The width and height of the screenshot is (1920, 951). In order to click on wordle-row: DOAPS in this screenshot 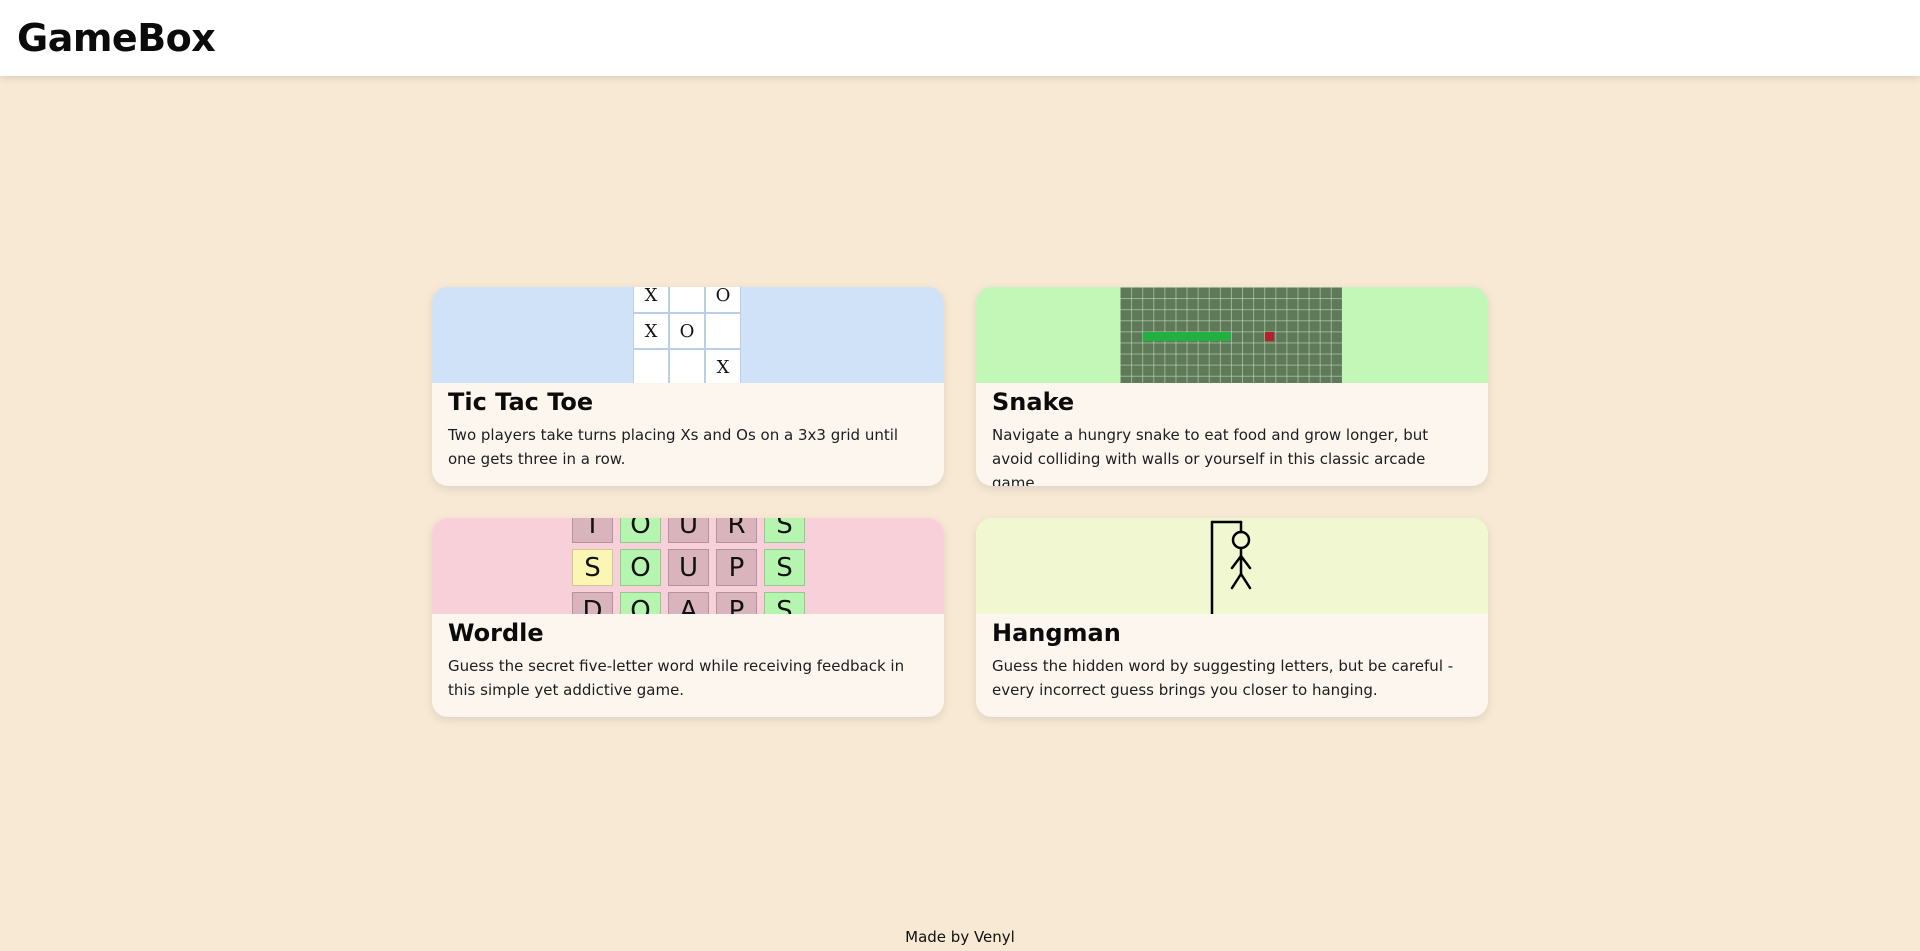, I will do `click(688, 603)`.